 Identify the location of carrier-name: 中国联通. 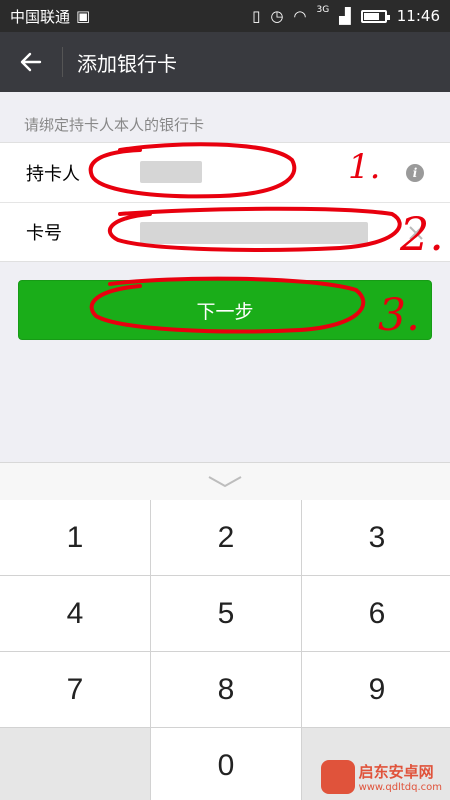
(40, 16).